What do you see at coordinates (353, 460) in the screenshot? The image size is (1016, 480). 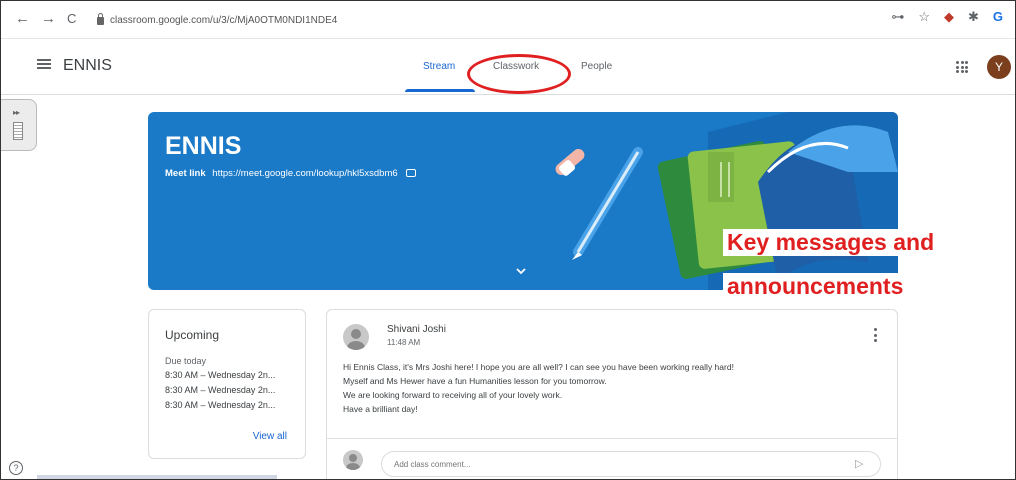 I see `commenter-avatar` at bounding box center [353, 460].